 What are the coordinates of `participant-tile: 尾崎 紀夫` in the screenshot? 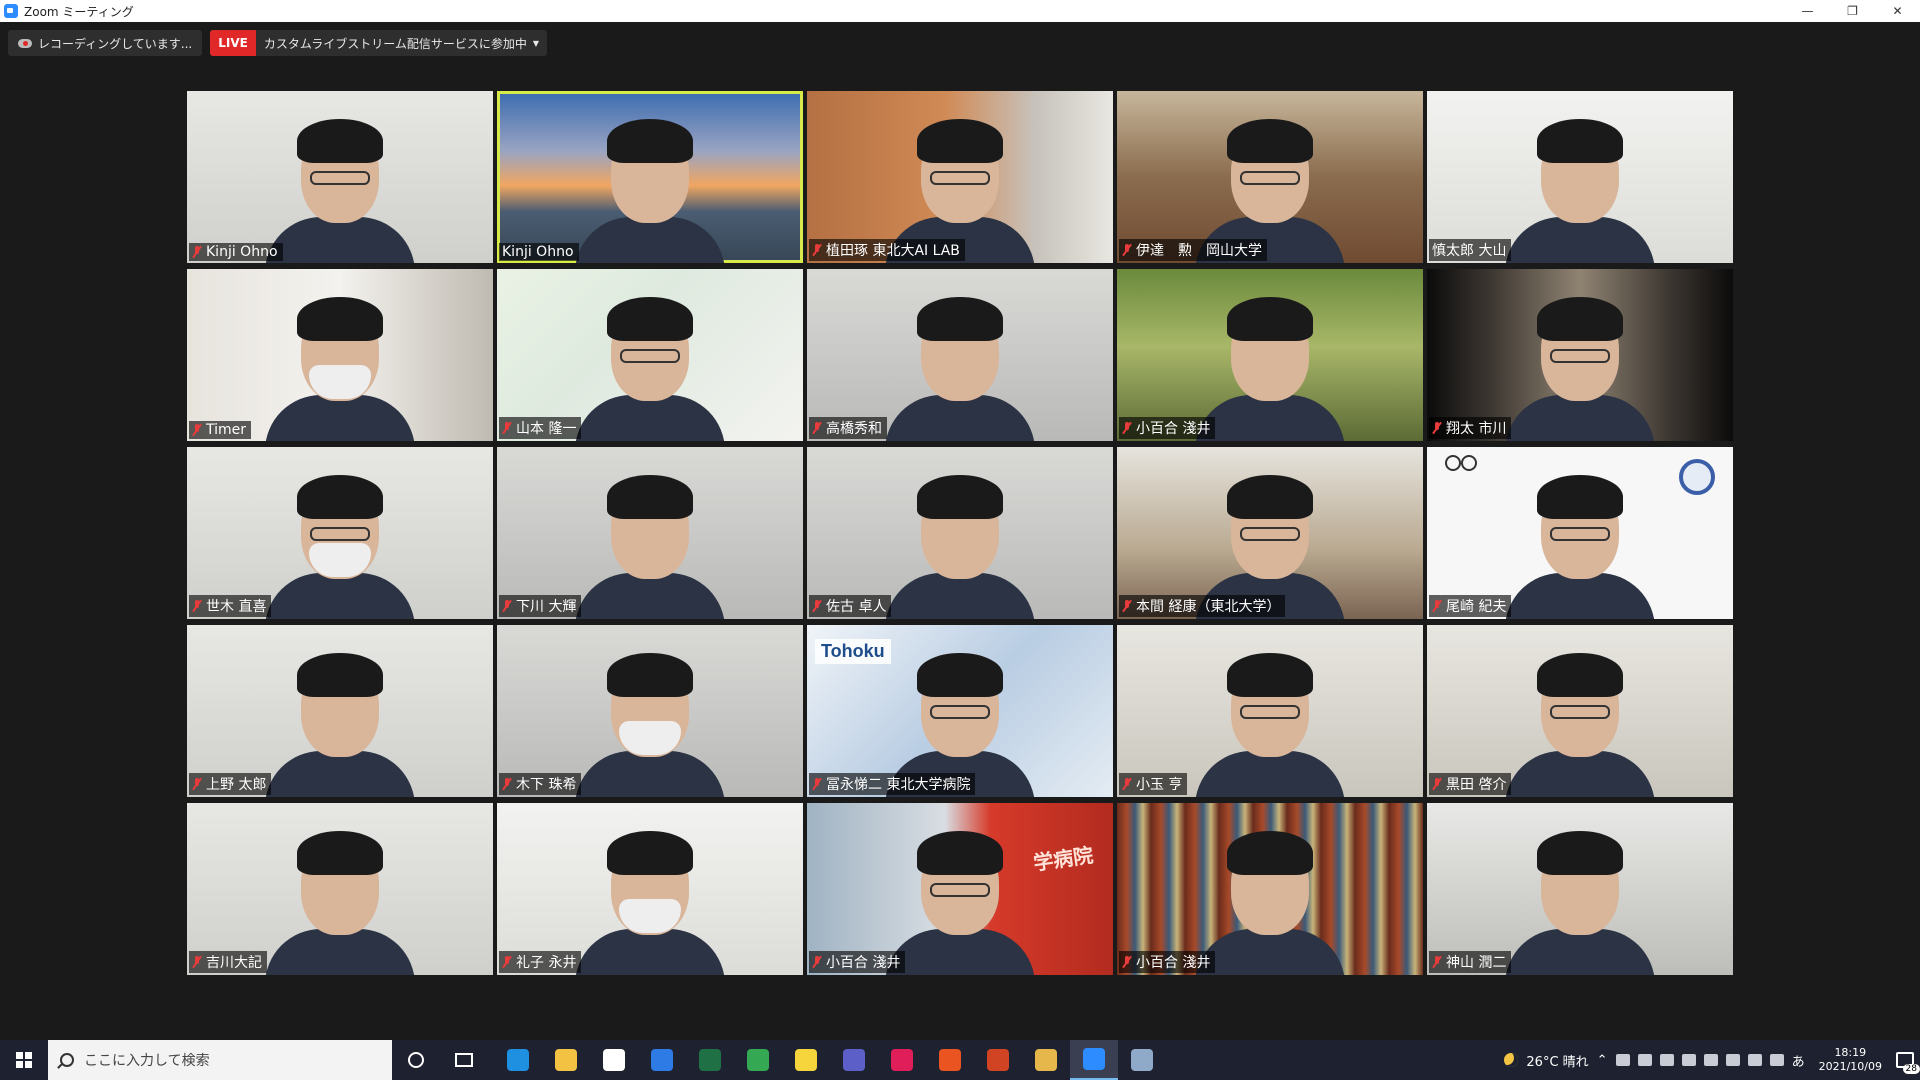 It's located at (1580, 533).